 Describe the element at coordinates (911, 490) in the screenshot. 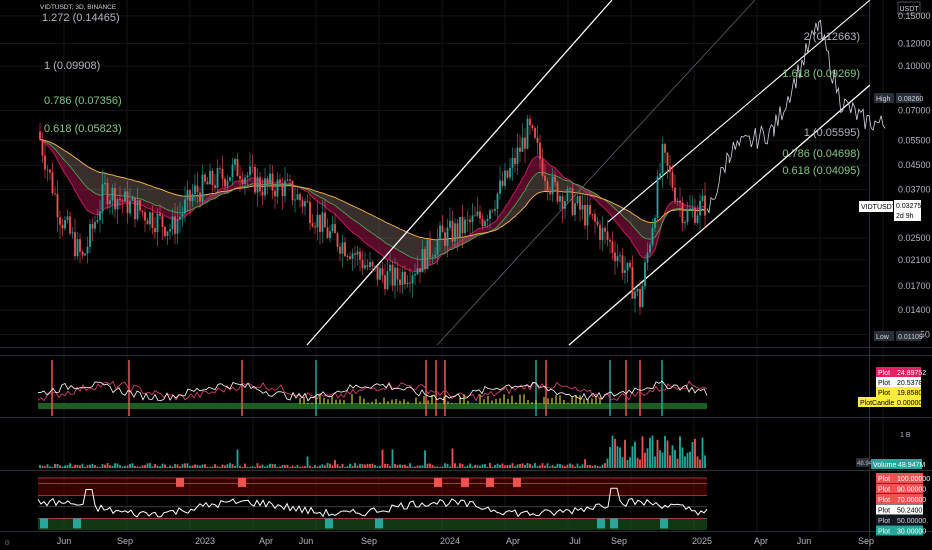

I see `rsi-tag-value: 90.00000` at that location.